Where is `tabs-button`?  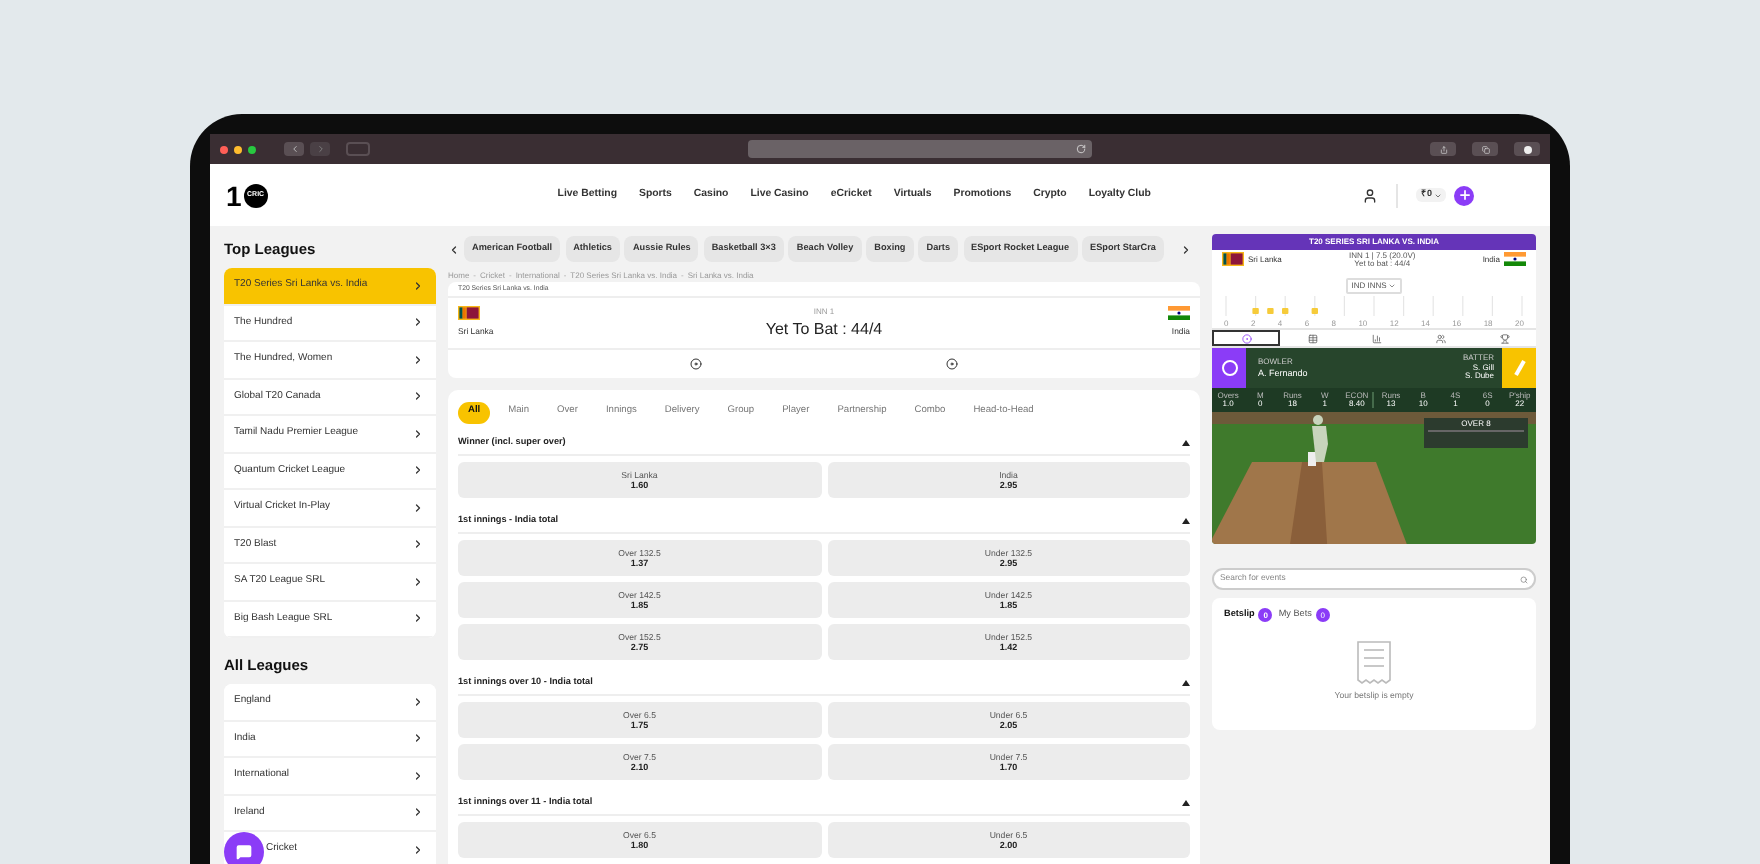
tabs-button is located at coordinates (1485, 149).